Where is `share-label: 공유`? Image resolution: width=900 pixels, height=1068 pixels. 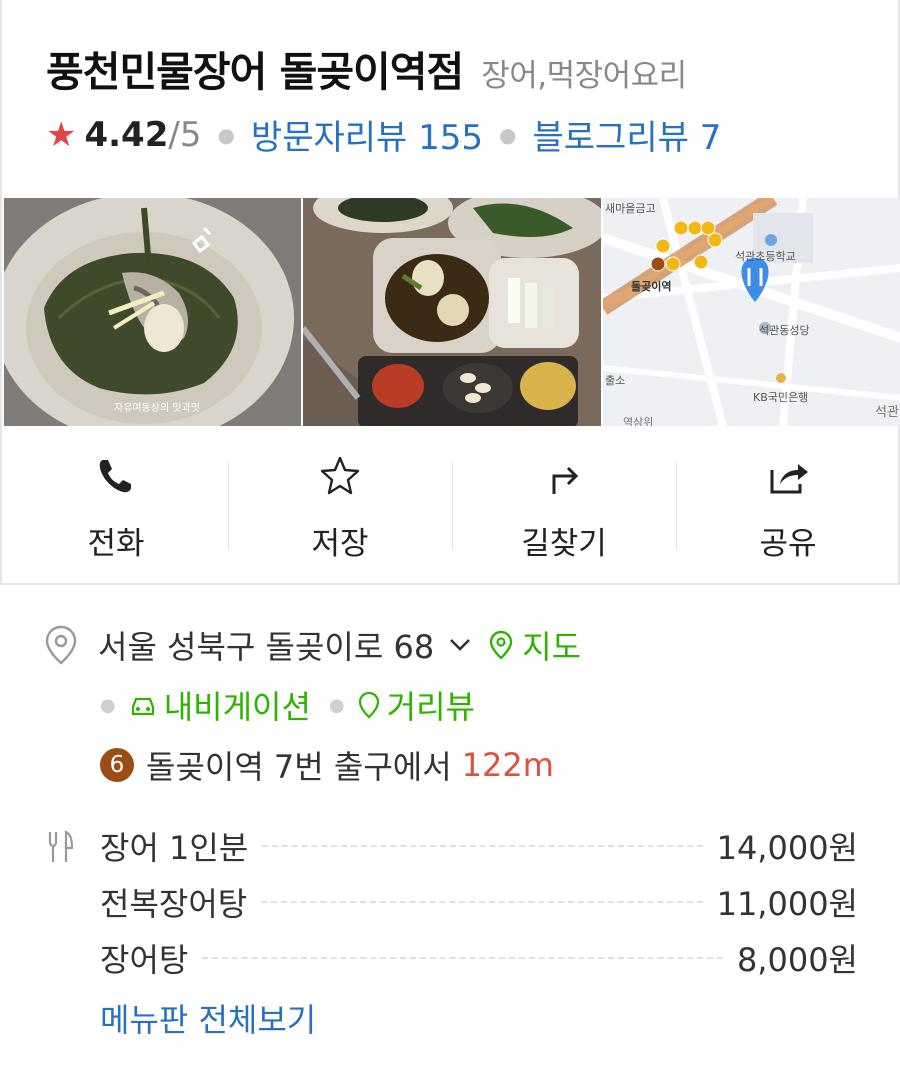
share-label: 공유 is located at coordinates (788, 544).